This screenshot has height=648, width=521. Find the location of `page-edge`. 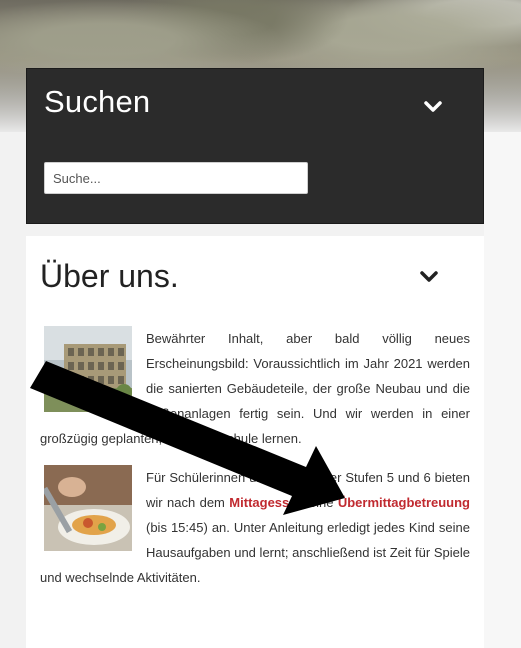

page-edge is located at coordinates (502, 390).